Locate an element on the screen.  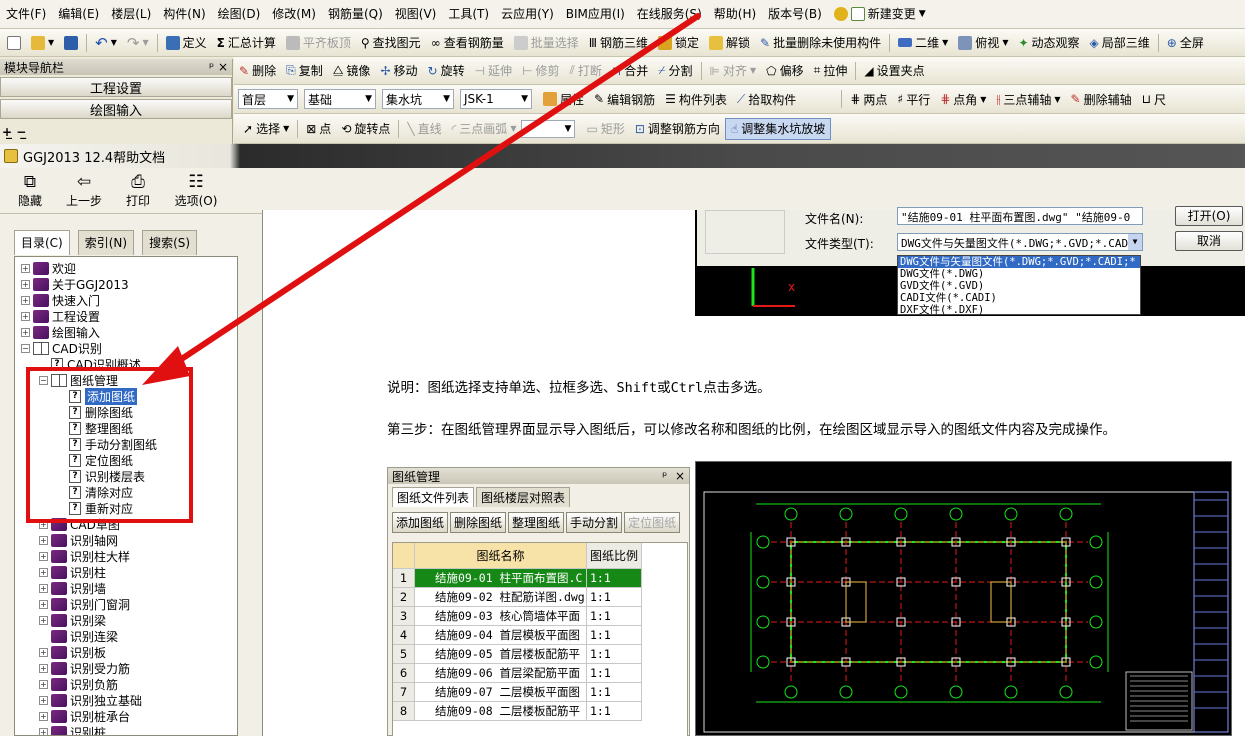
three-point-aux-button: ⫲ 三点辅轴 ▼ is located at coordinates (1028, 99).